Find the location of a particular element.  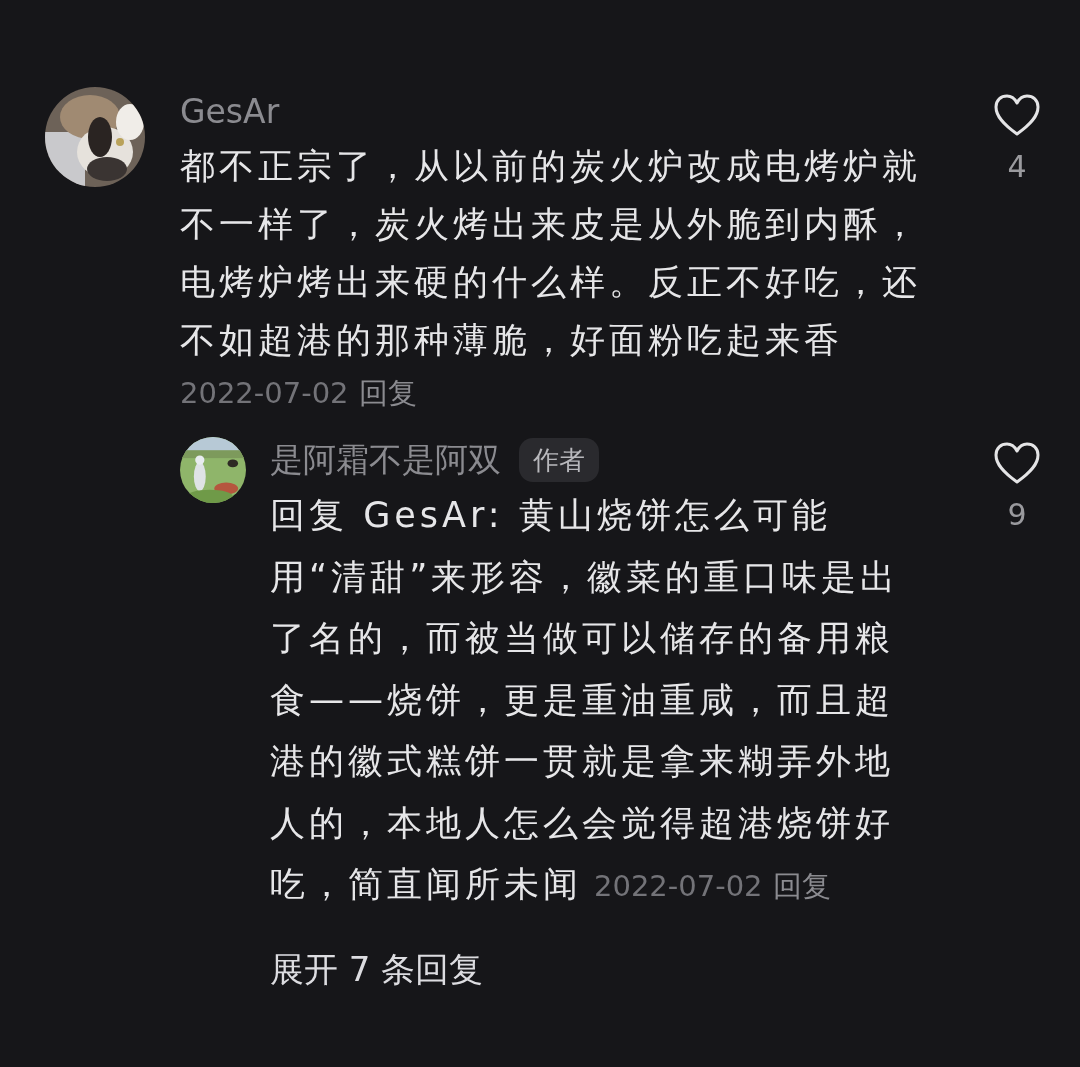

author-badge: 作者 is located at coordinates (559, 460).